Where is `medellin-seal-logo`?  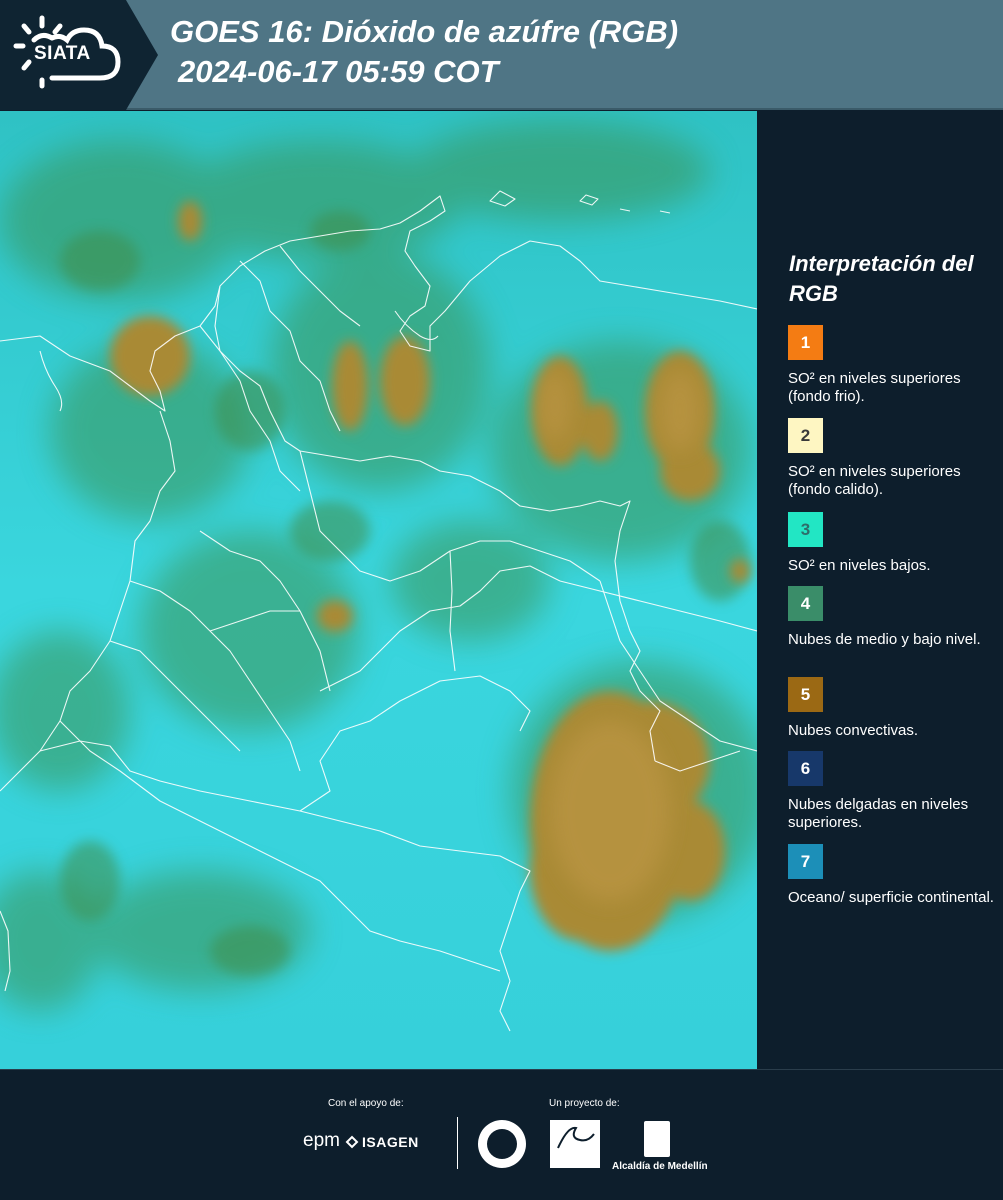
medellin-seal-logo is located at coordinates (502, 1144).